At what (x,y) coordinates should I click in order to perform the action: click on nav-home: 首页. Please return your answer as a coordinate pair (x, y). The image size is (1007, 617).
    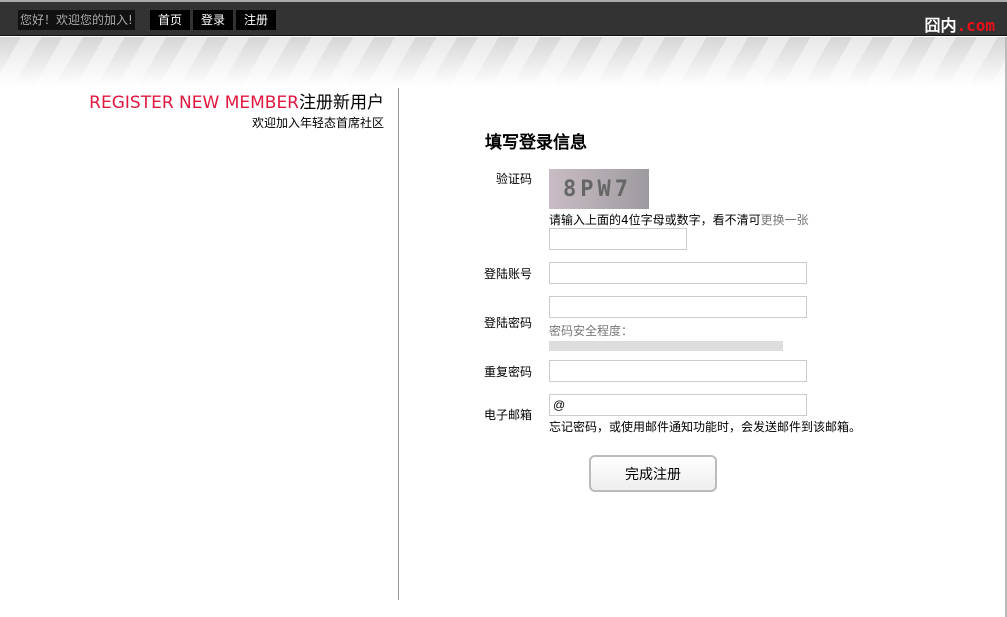
    Looking at the image, I should click on (170, 20).